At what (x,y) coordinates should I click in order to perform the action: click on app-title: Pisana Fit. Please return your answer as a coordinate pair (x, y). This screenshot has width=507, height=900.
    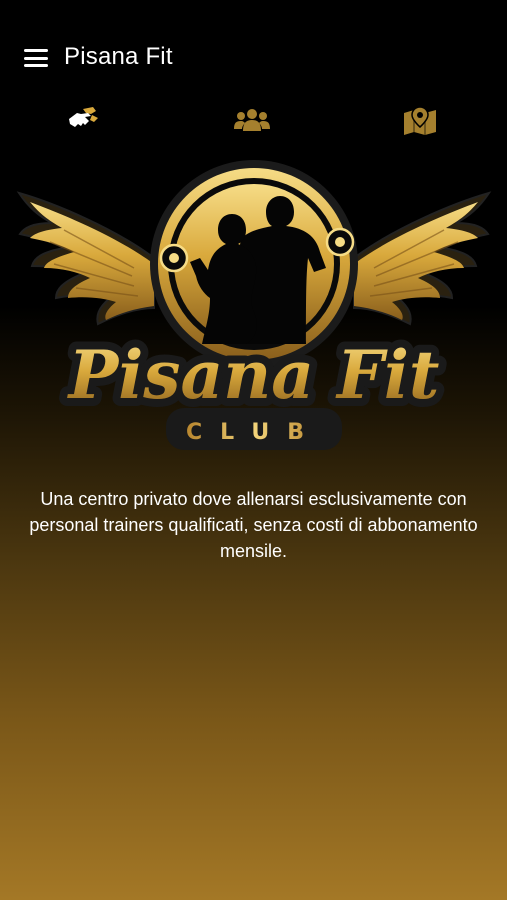
    Looking at the image, I should click on (118, 56).